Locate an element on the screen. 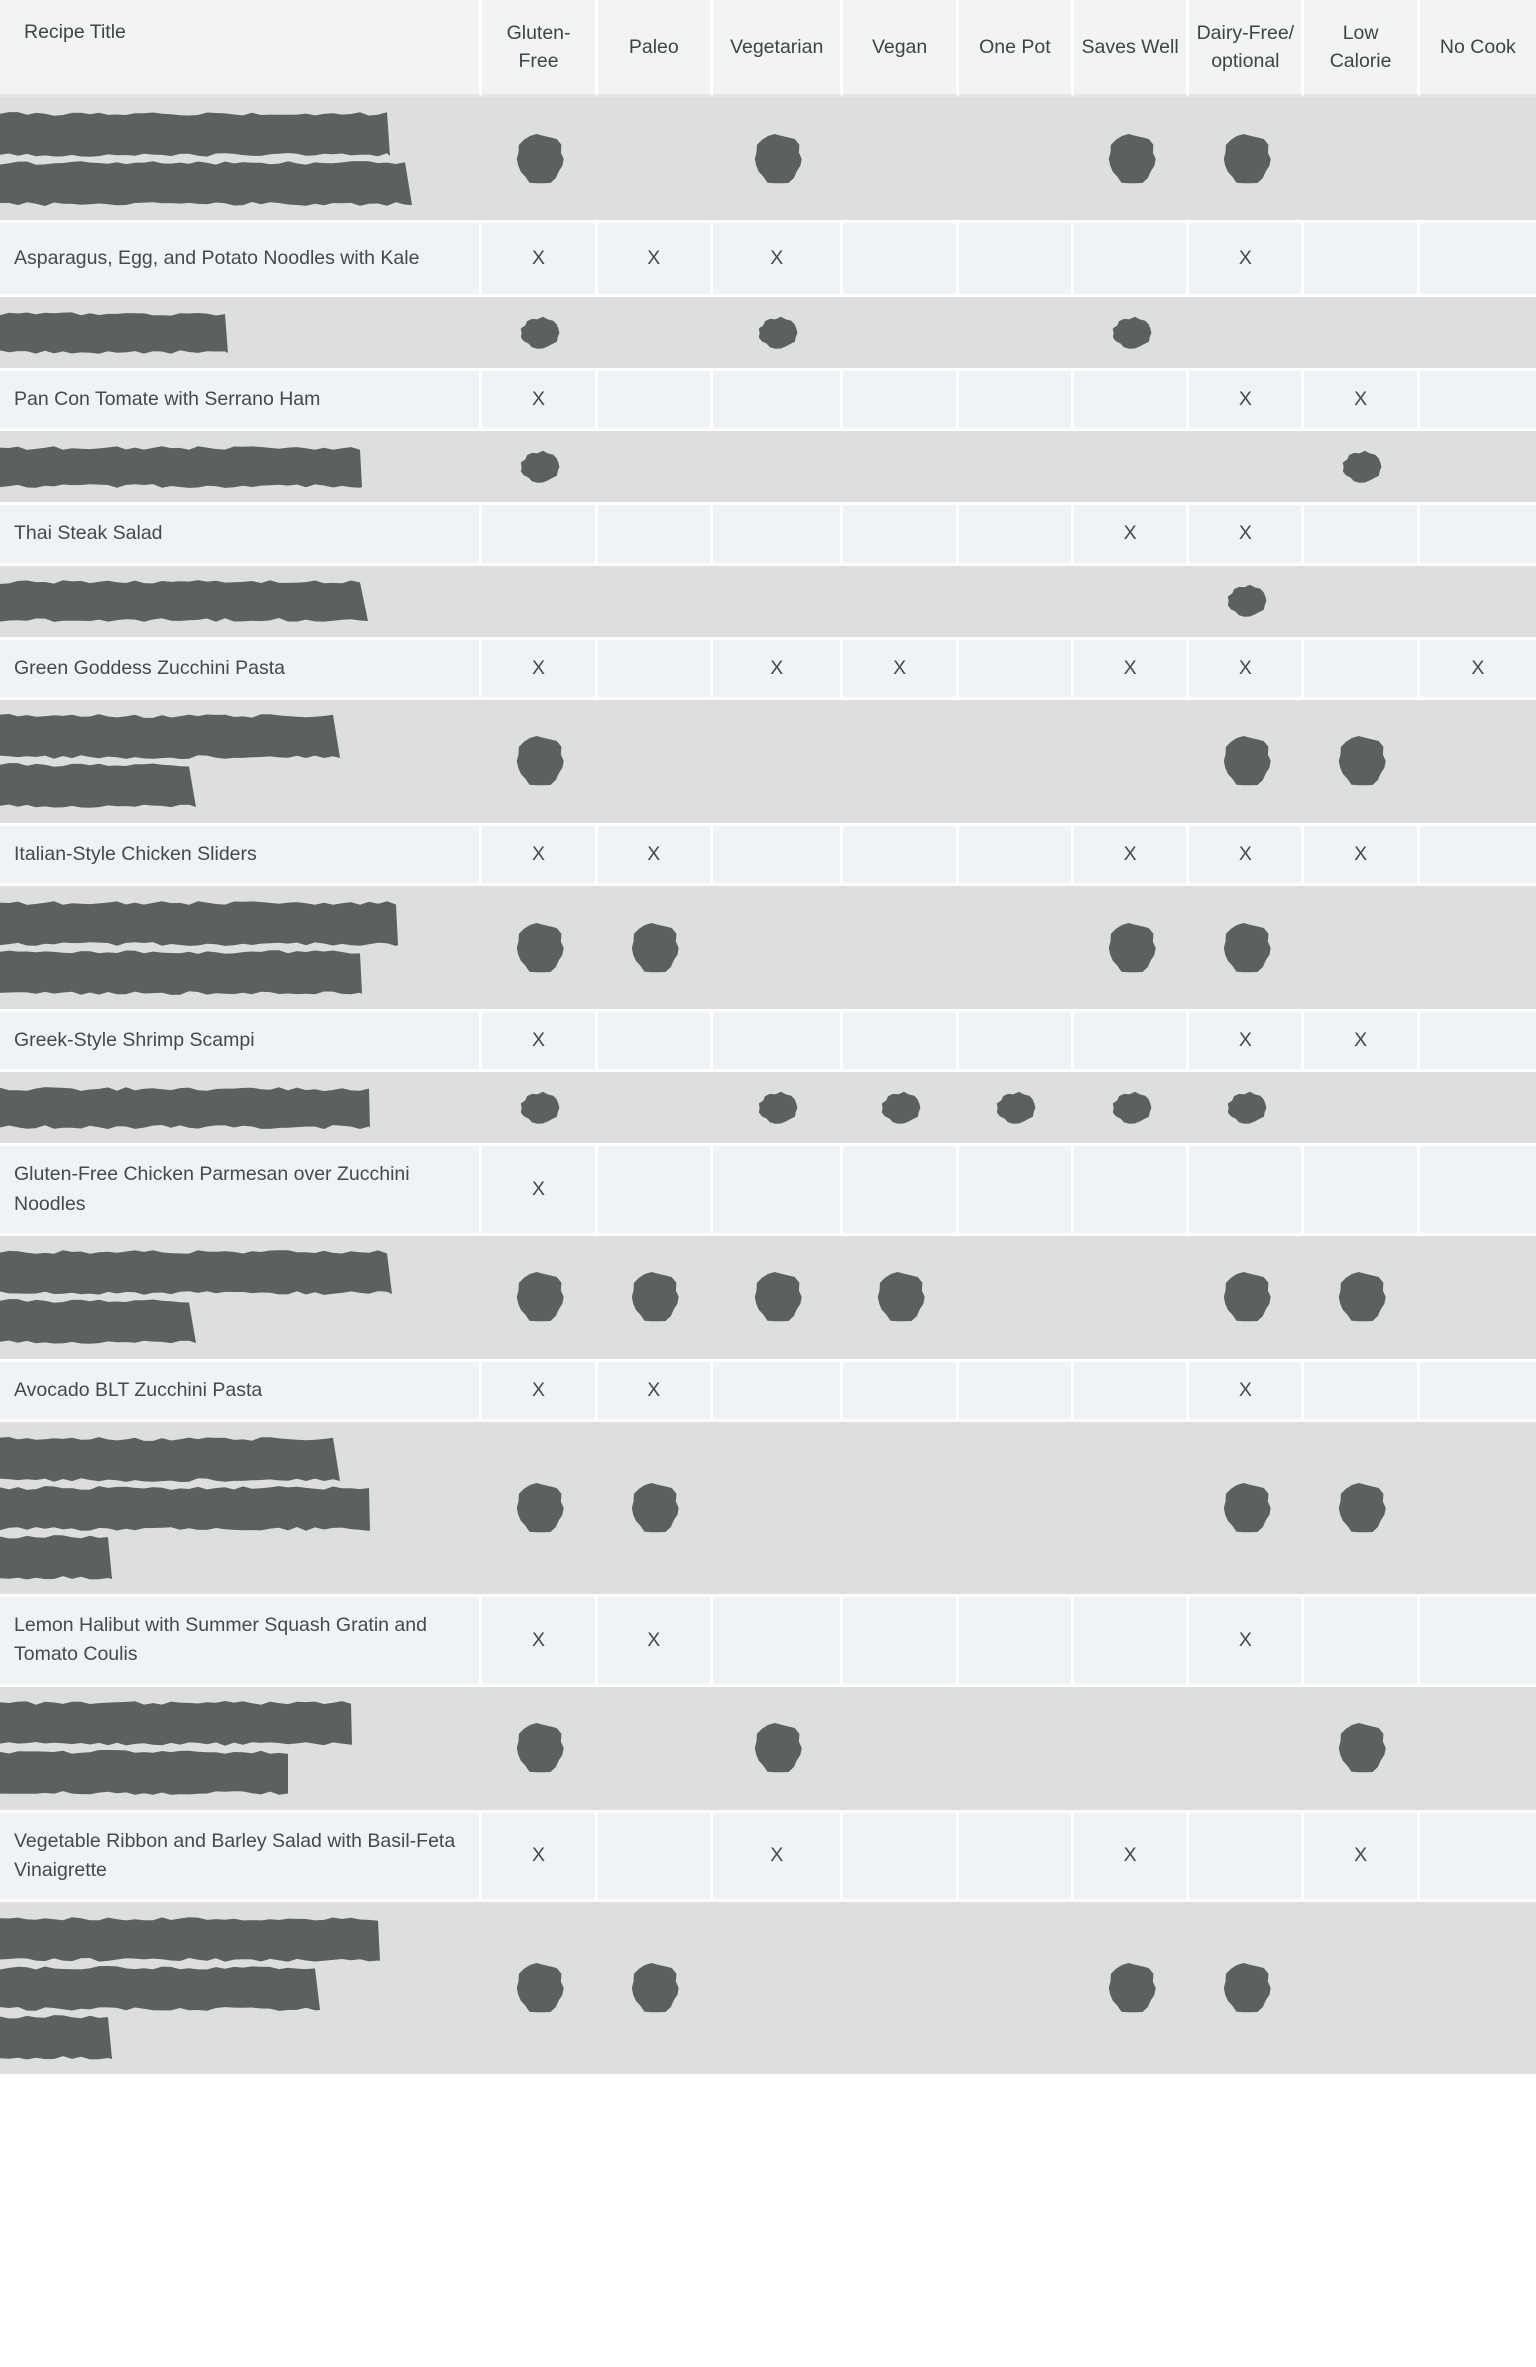 Image resolution: width=1536 pixels, height=2367 pixels. table-row: Avocado BLT Zucchini Pasta X X X is located at coordinates (768, 1391).